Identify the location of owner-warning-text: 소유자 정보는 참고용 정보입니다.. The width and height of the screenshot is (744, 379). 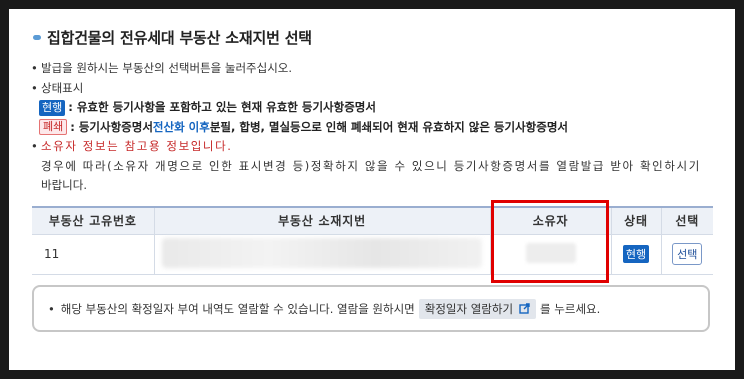
(137, 146).